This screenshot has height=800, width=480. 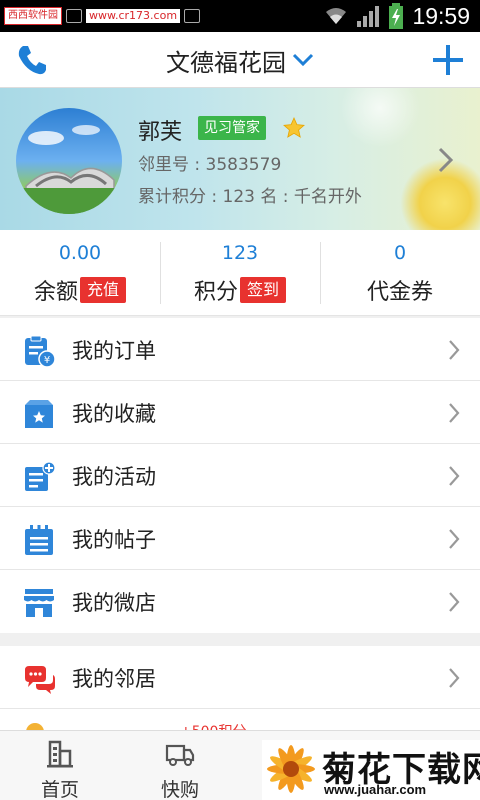 What do you see at coordinates (371, 770) in the screenshot?
I see `watermark-logo: 菊花下载网 www.juahar.com` at bounding box center [371, 770].